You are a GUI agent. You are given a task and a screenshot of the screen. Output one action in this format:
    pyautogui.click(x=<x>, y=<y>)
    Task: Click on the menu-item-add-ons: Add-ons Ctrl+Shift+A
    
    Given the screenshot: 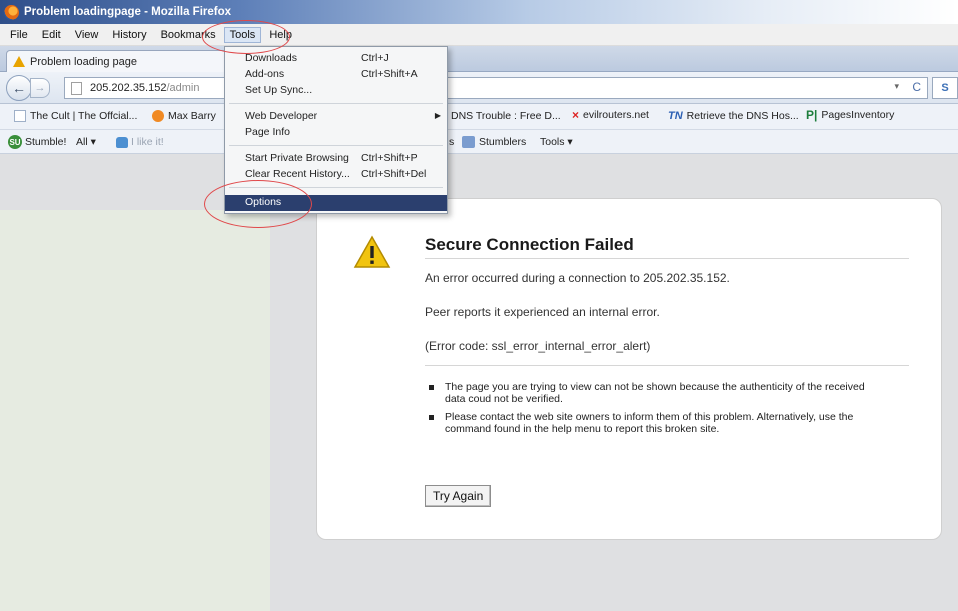 What is the action you would take?
    pyautogui.click(x=336, y=75)
    